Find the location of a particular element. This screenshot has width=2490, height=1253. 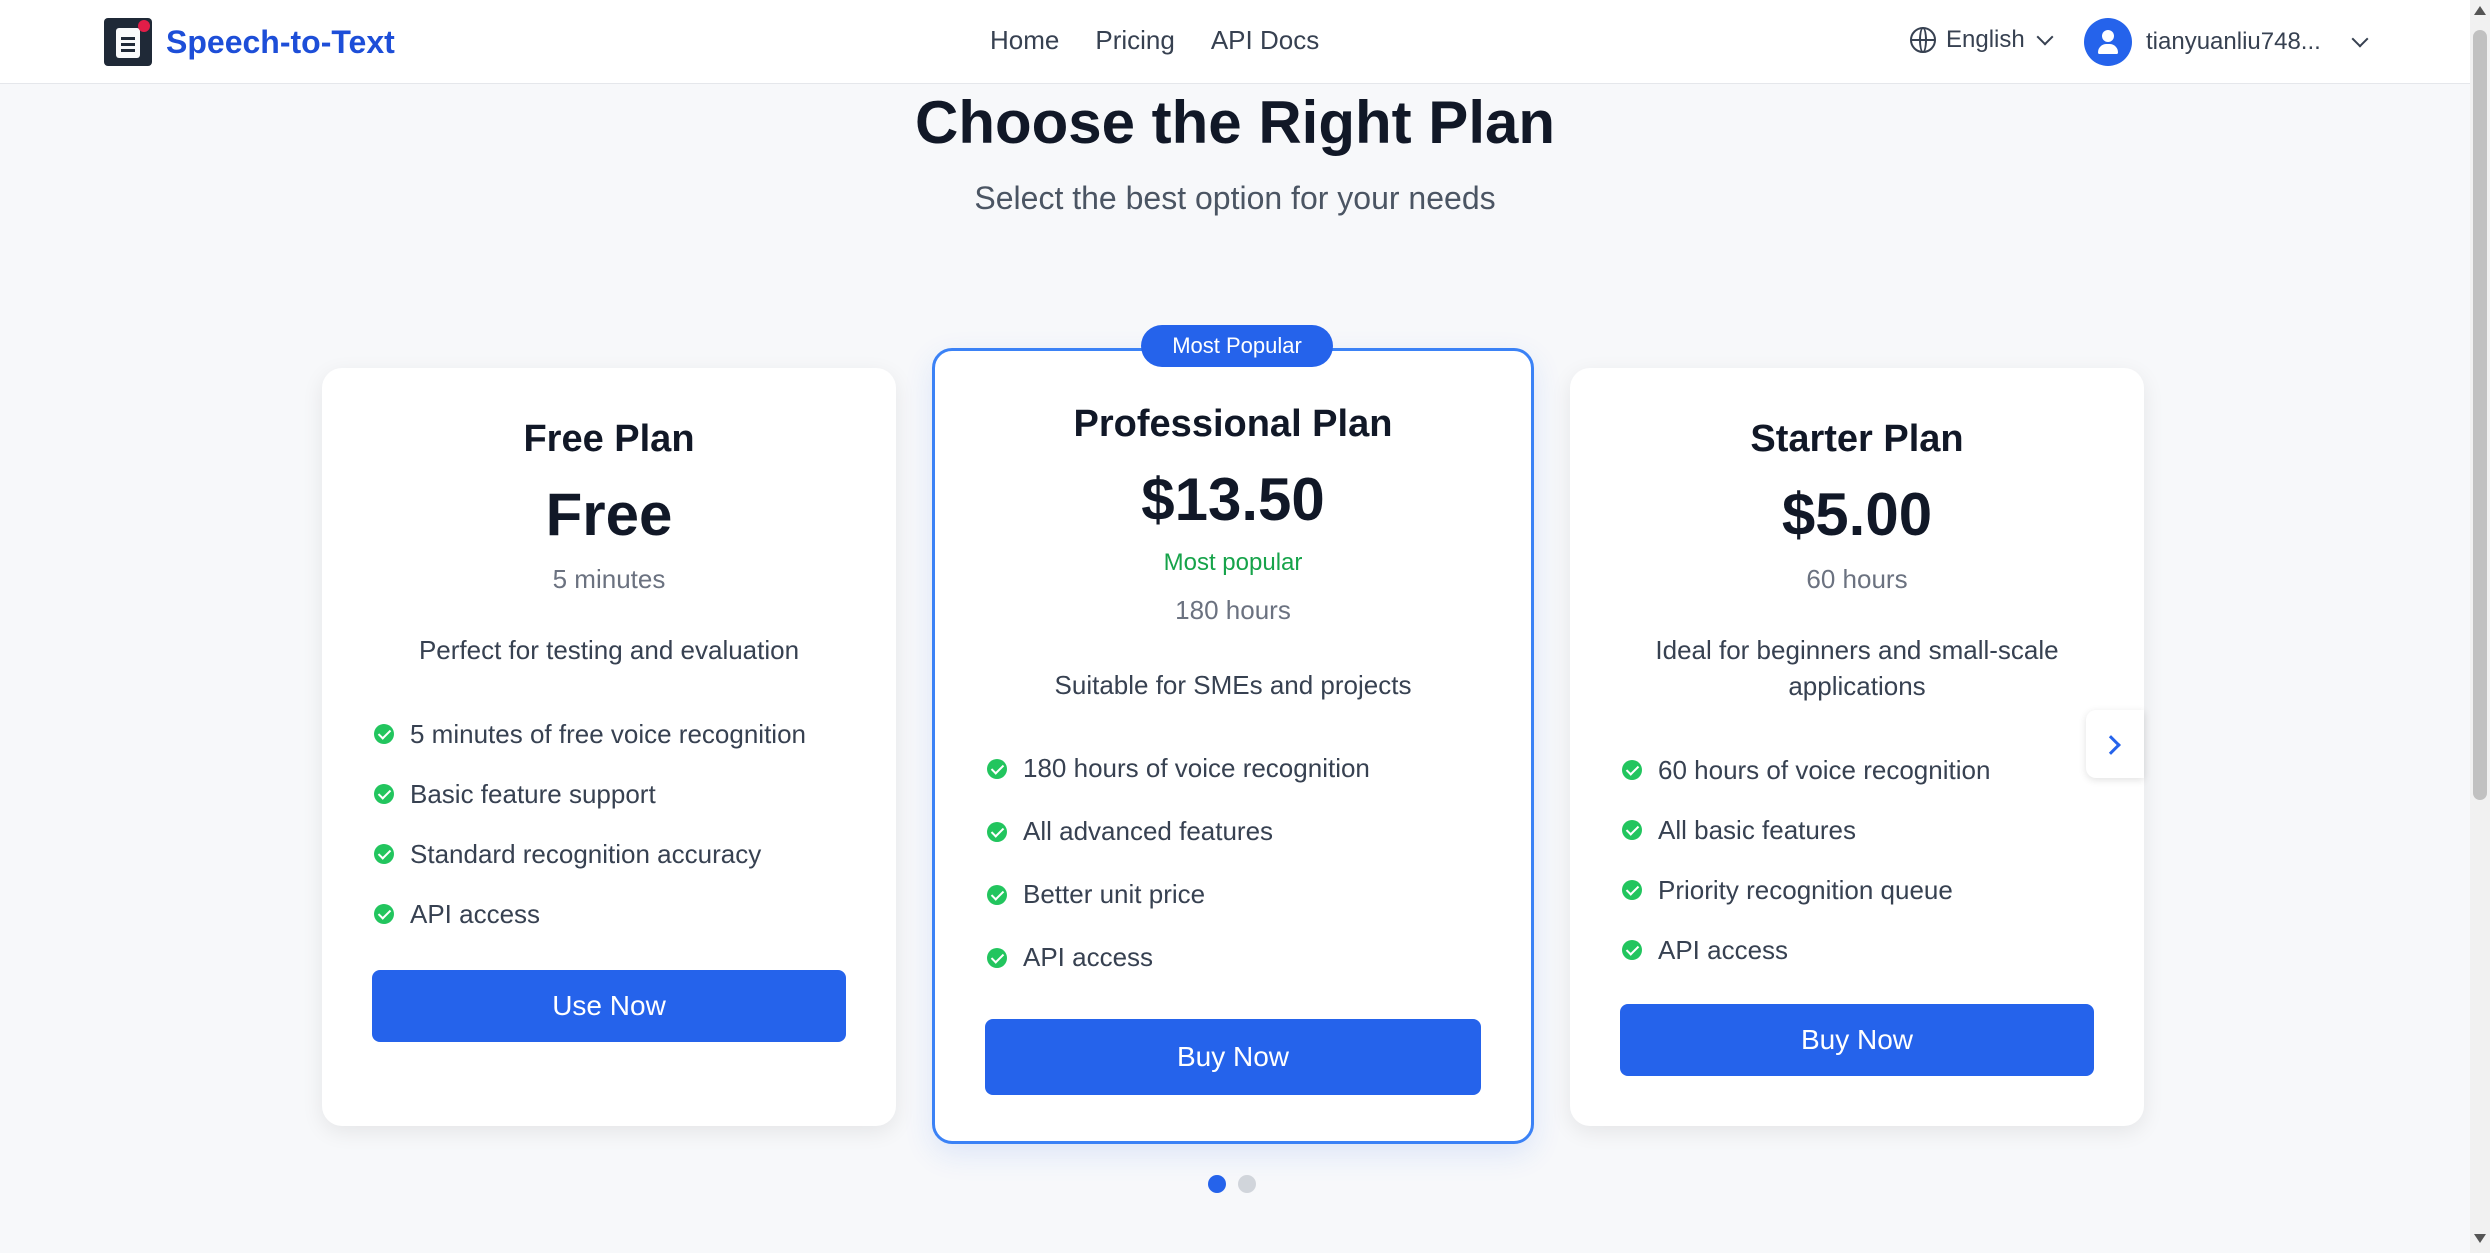

plan-description: Perfect for testing and evaluation is located at coordinates (609, 650).